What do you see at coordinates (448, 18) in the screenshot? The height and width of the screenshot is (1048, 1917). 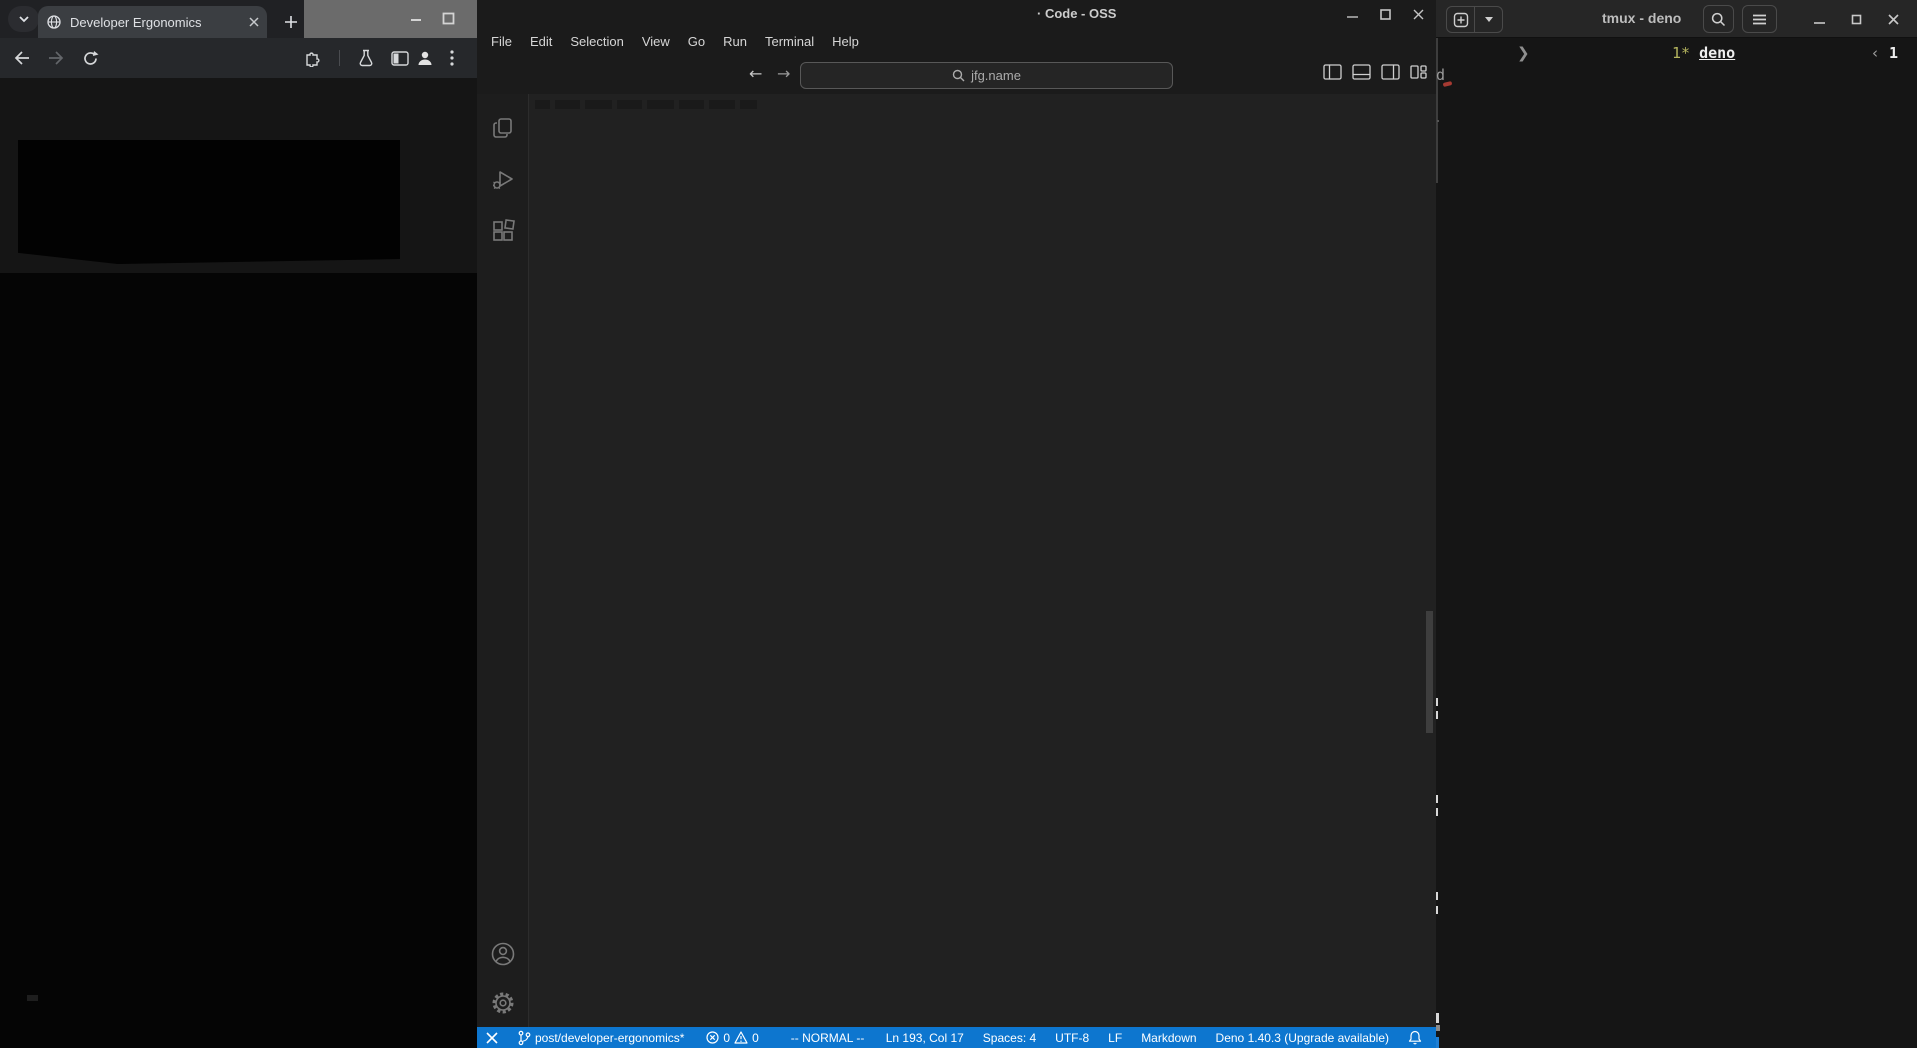 I see `browser-maximize-icon` at bounding box center [448, 18].